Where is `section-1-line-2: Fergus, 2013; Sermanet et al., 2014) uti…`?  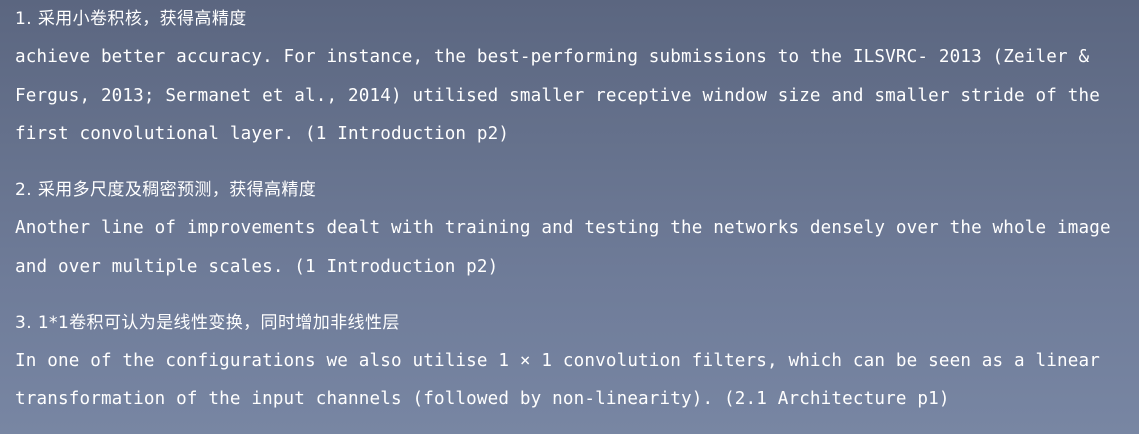
section-1-line-2: Fergus, 2013; Sermanet et al., 2014) uti… is located at coordinates (557, 96).